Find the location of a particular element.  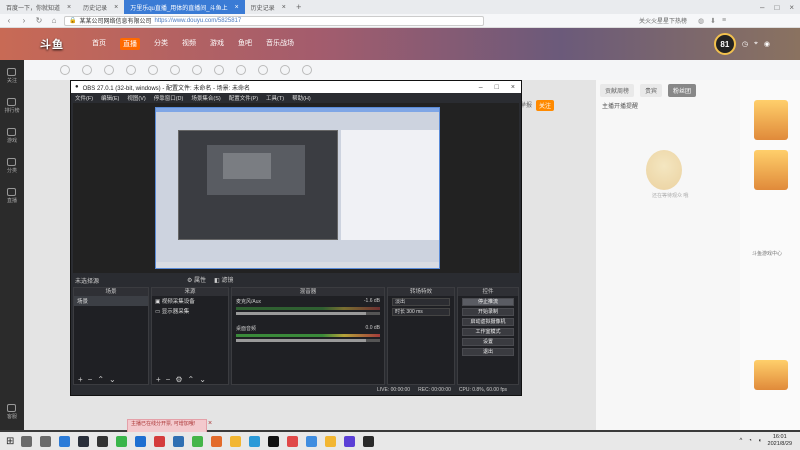

back-icon: ‹ is located at coordinates (9, 20).